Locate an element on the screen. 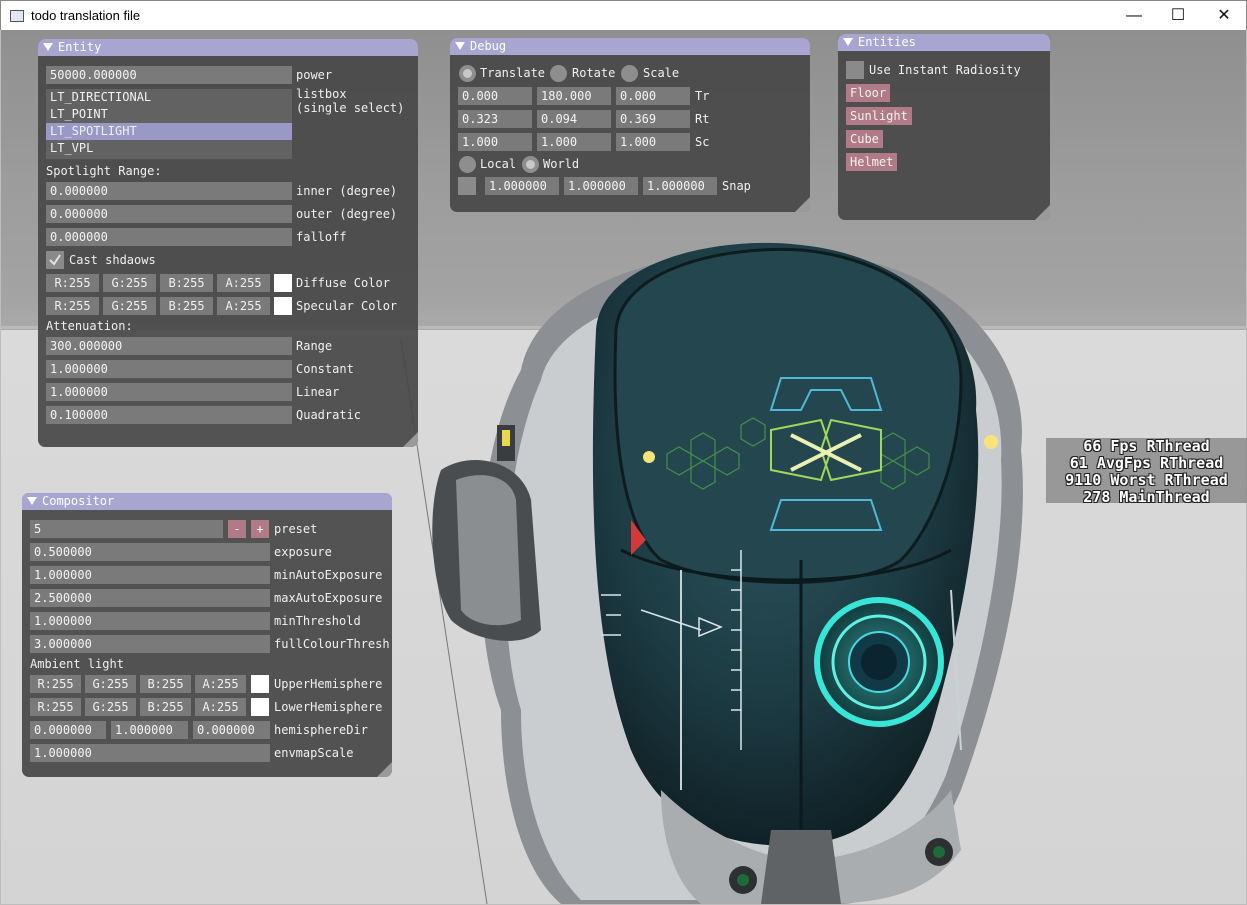 The image size is (1247, 905). listbox-item-vpl: LT_VPL is located at coordinates (169, 148).